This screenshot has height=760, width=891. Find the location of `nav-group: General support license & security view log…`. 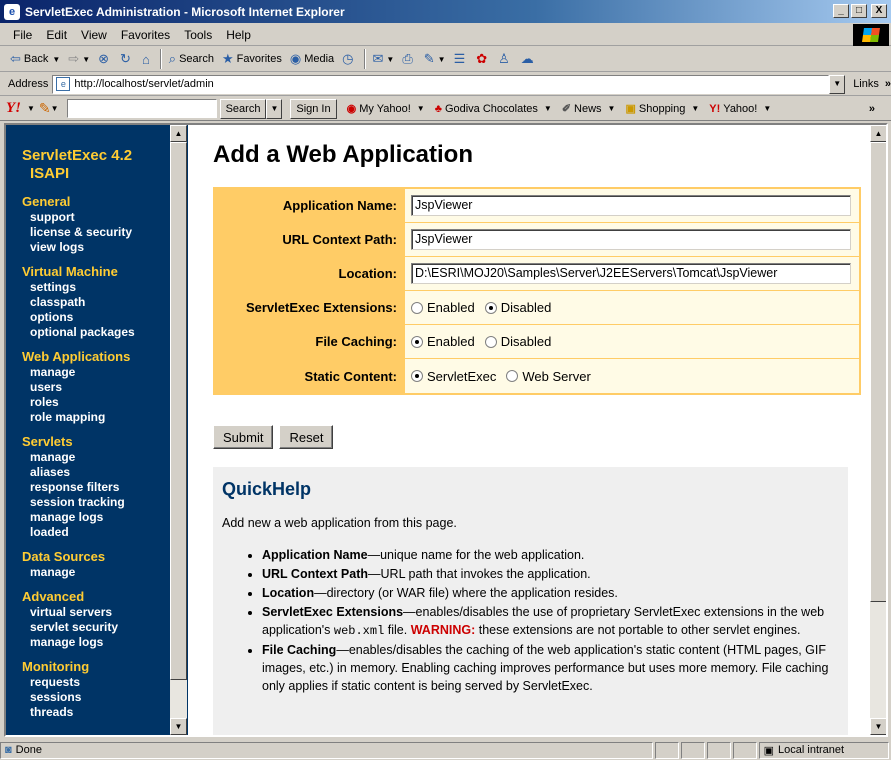

nav-group: General support license & security view log… is located at coordinates (96, 224).